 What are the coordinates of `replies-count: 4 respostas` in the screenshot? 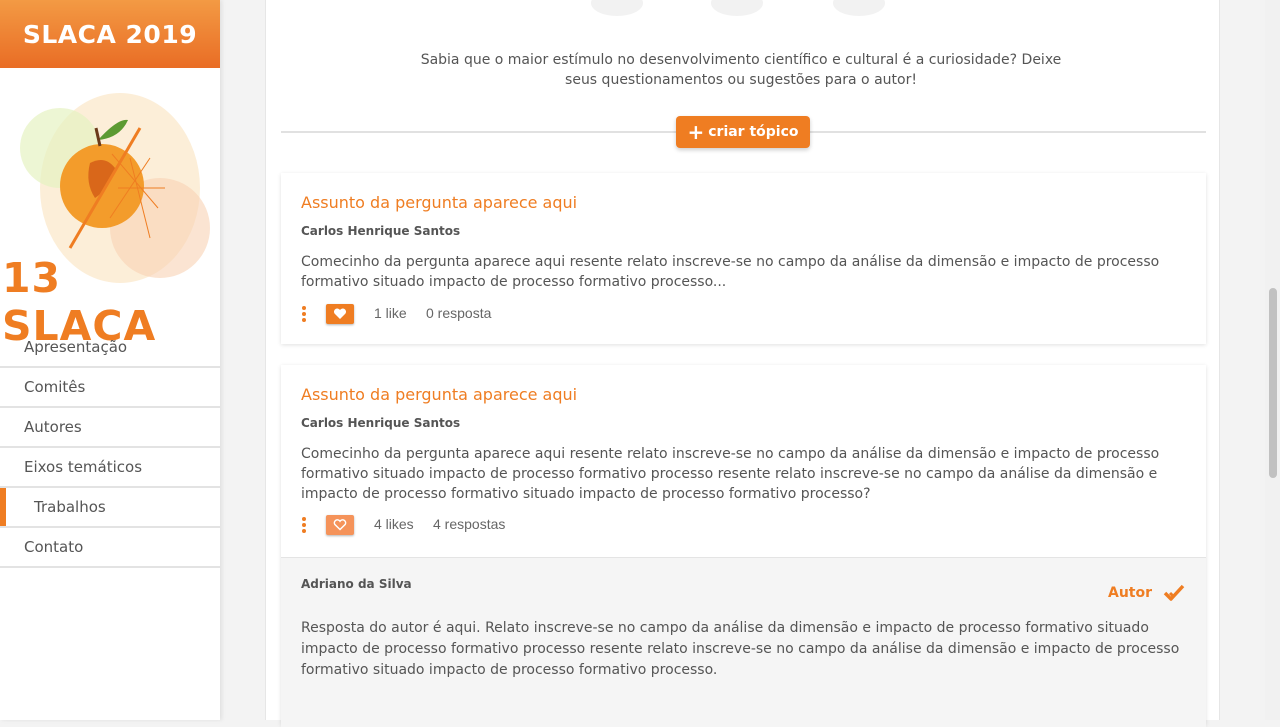 It's located at (469, 524).